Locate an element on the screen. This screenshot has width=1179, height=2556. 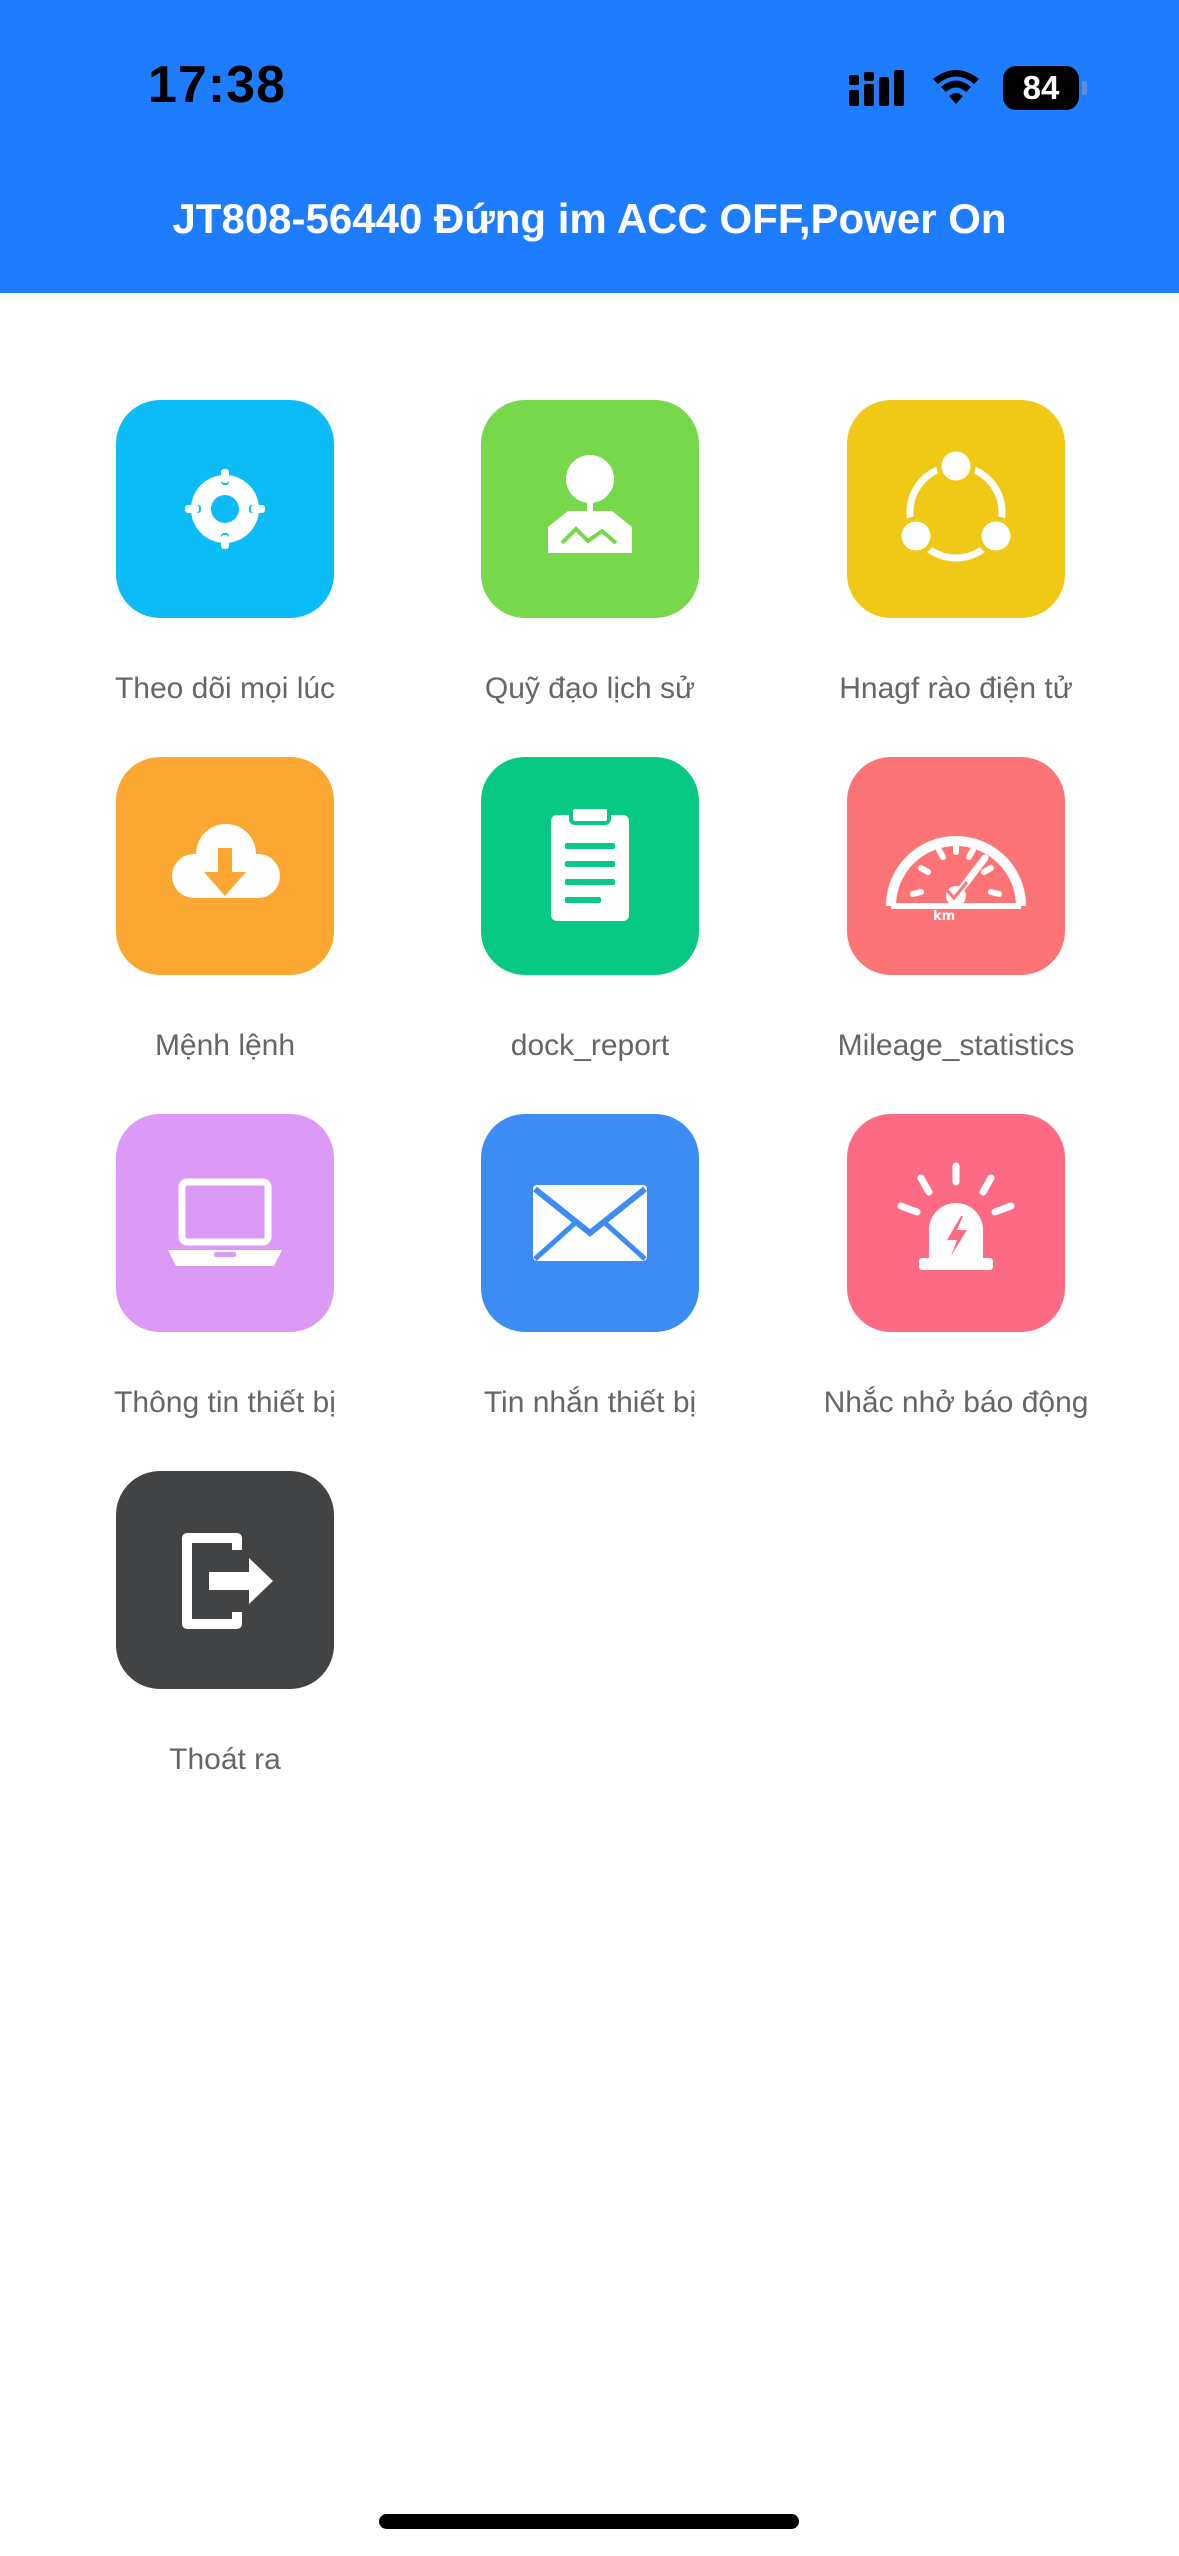
exit-icon is located at coordinates (225, 1580).